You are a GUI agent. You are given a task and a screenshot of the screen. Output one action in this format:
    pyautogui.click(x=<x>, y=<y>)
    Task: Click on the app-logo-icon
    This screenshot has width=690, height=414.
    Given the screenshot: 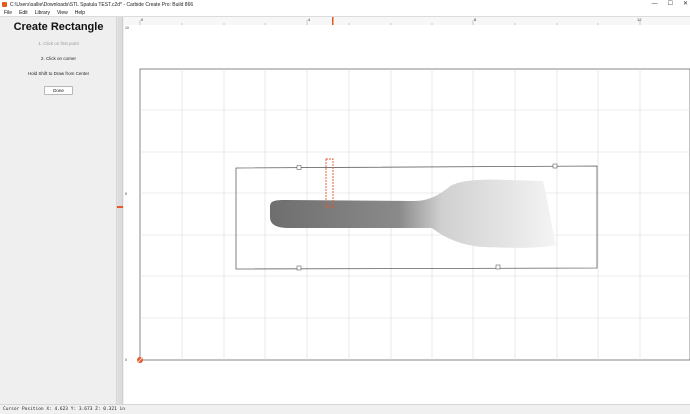 What is the action you would take?
    pyautogui.click(x=4, y=4)
    